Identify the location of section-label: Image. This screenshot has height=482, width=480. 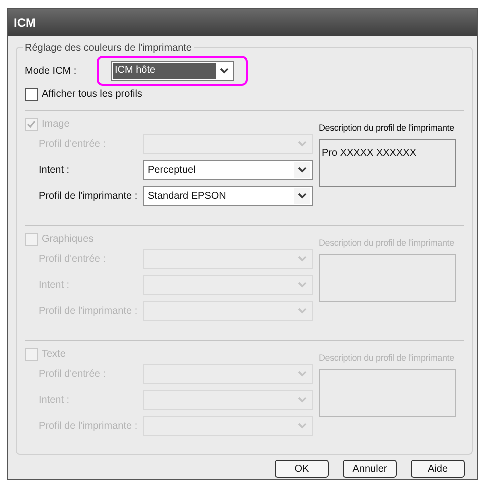
(56, 125).